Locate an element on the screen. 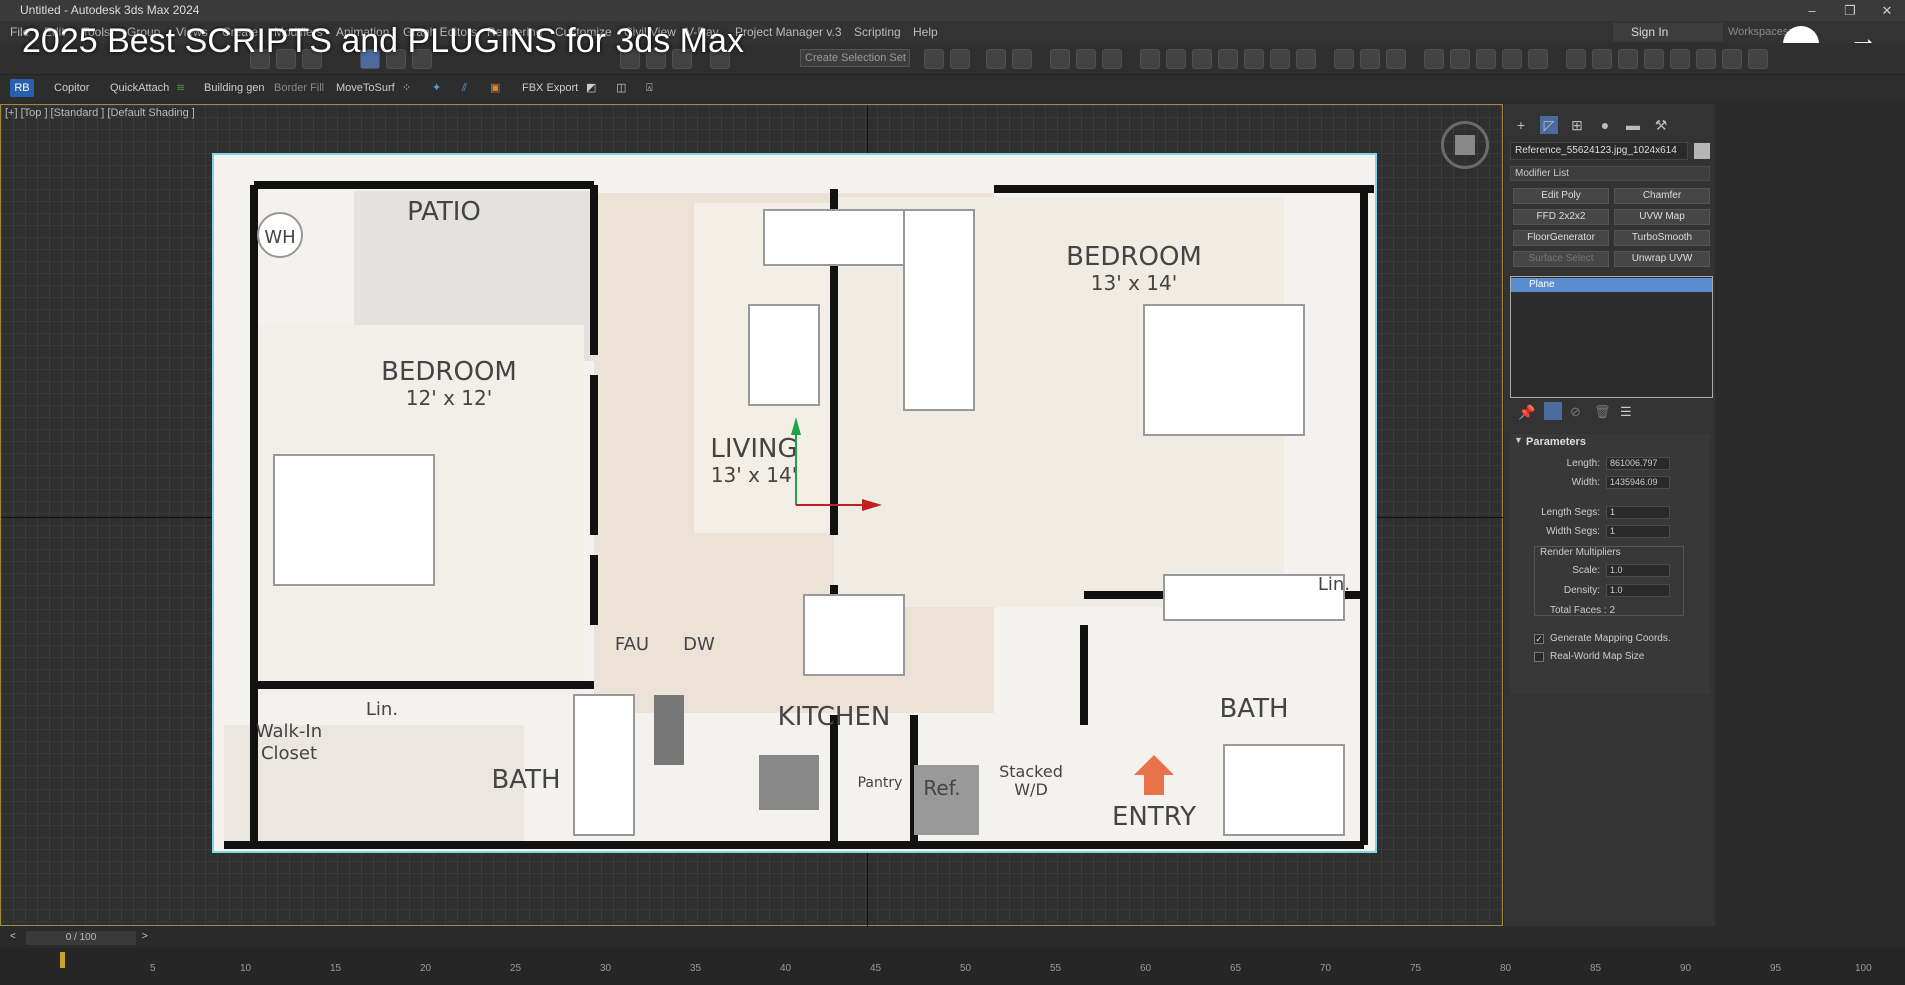 The height and width of the screenshot is (985, 1905). ribbon-toggle-icon is located at coordinates (1060, 59).